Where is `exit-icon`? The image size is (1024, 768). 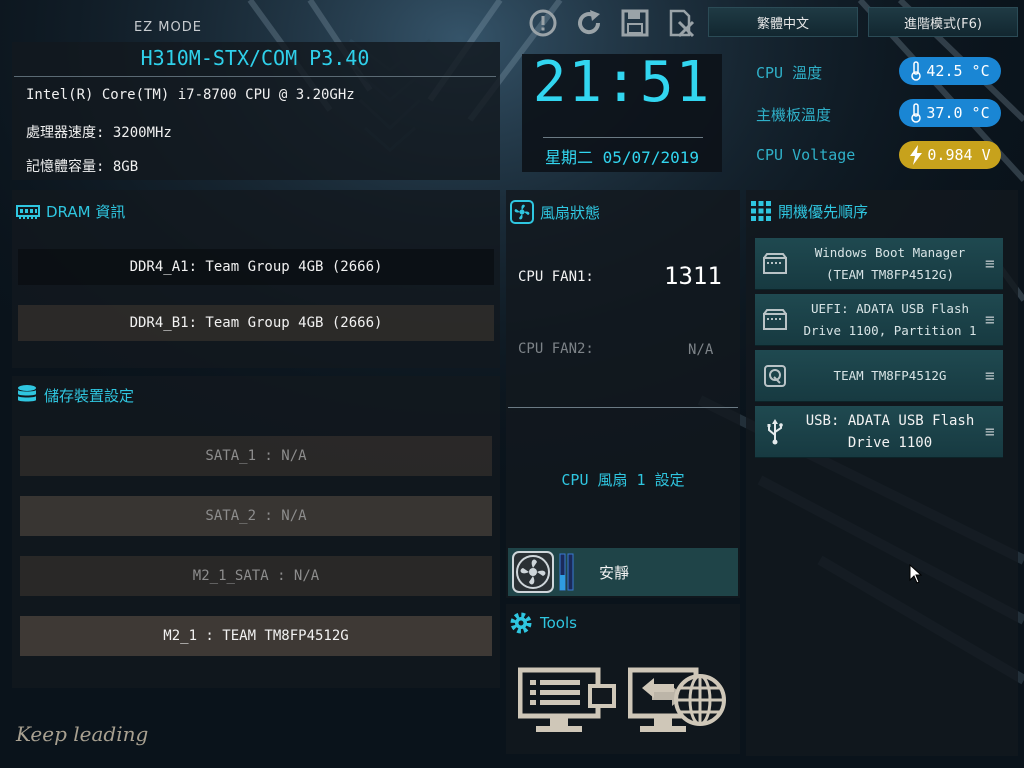
exit-icon is located at coordinates (681, 23).